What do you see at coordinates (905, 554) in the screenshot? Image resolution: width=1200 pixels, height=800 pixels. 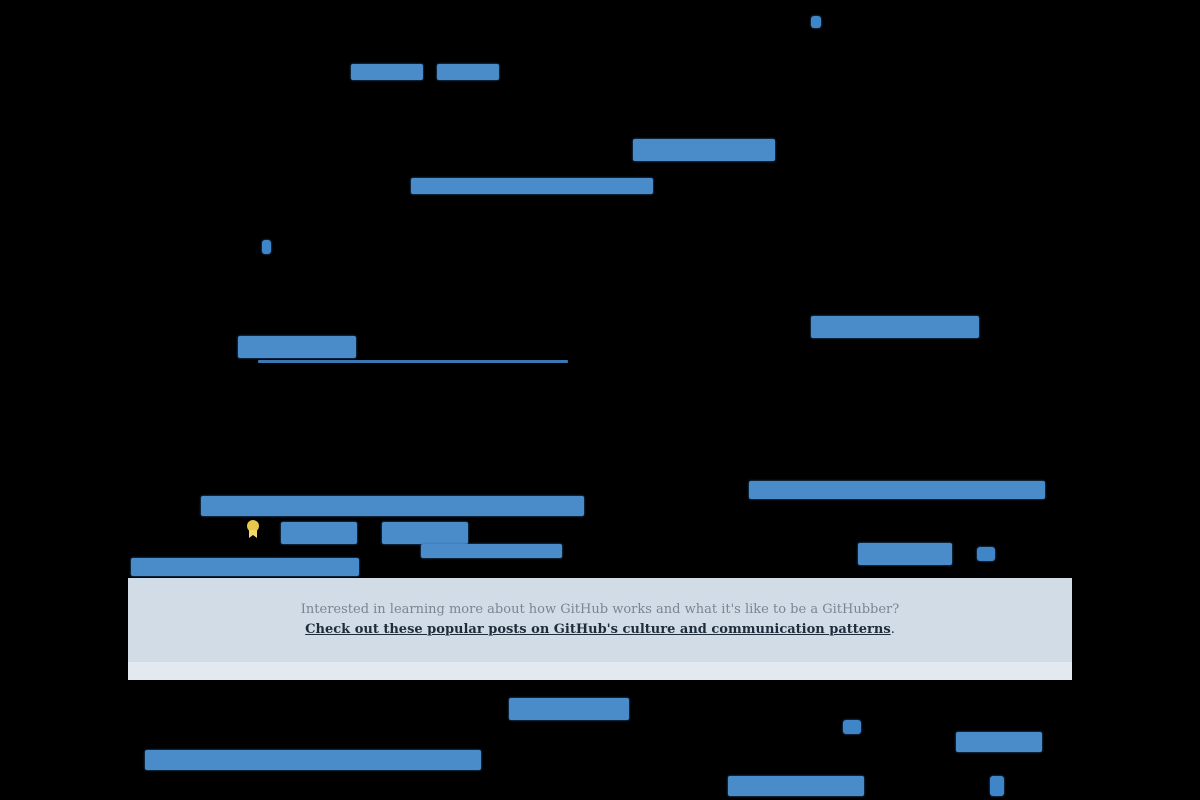 I see `action-link-right` at bounding box center [905, 554].